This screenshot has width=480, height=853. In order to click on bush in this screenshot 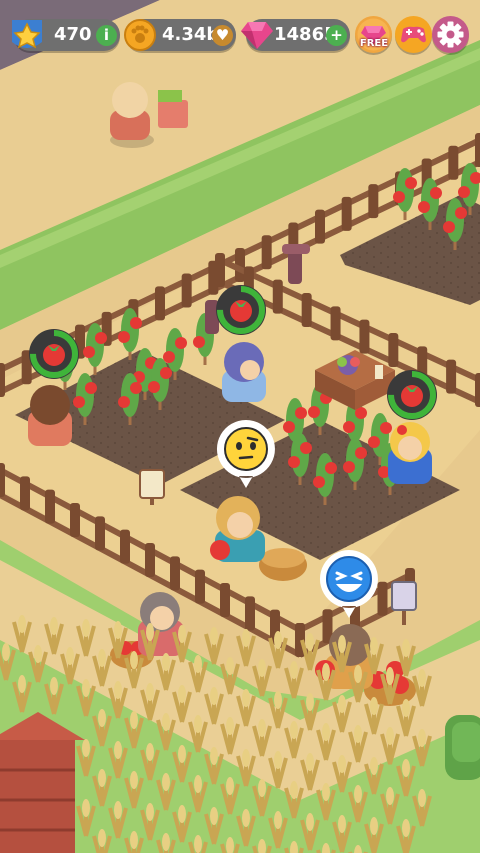, I will do `click(462, 747)`.